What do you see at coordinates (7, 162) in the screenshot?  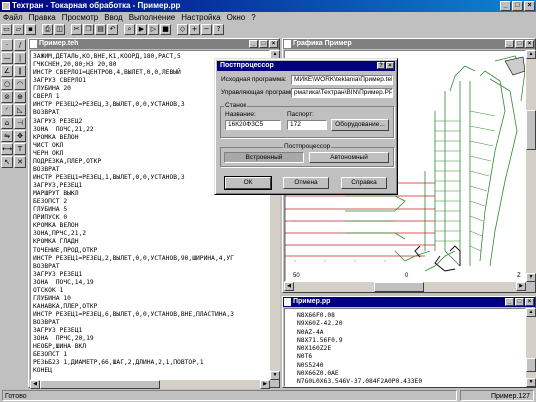 I see `select-tool-icon: ↖` at bounding box center [7, 162].